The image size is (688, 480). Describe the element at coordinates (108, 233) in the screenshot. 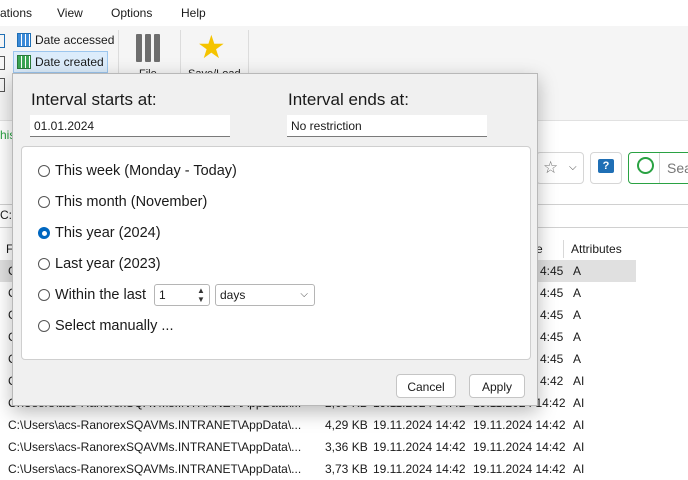

I see `radio-label: This year (2024)` at that location.